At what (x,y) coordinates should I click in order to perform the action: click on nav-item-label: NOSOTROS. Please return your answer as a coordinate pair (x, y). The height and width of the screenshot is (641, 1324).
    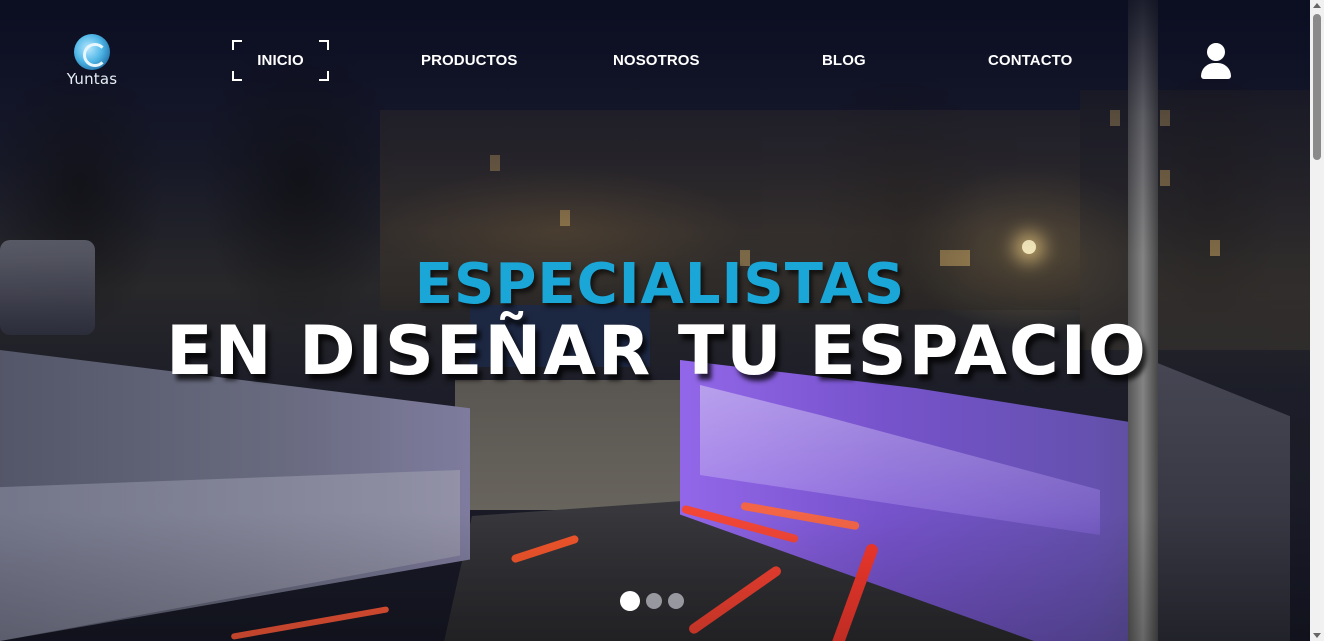
    Looking at the image, I should click on (656, 60).